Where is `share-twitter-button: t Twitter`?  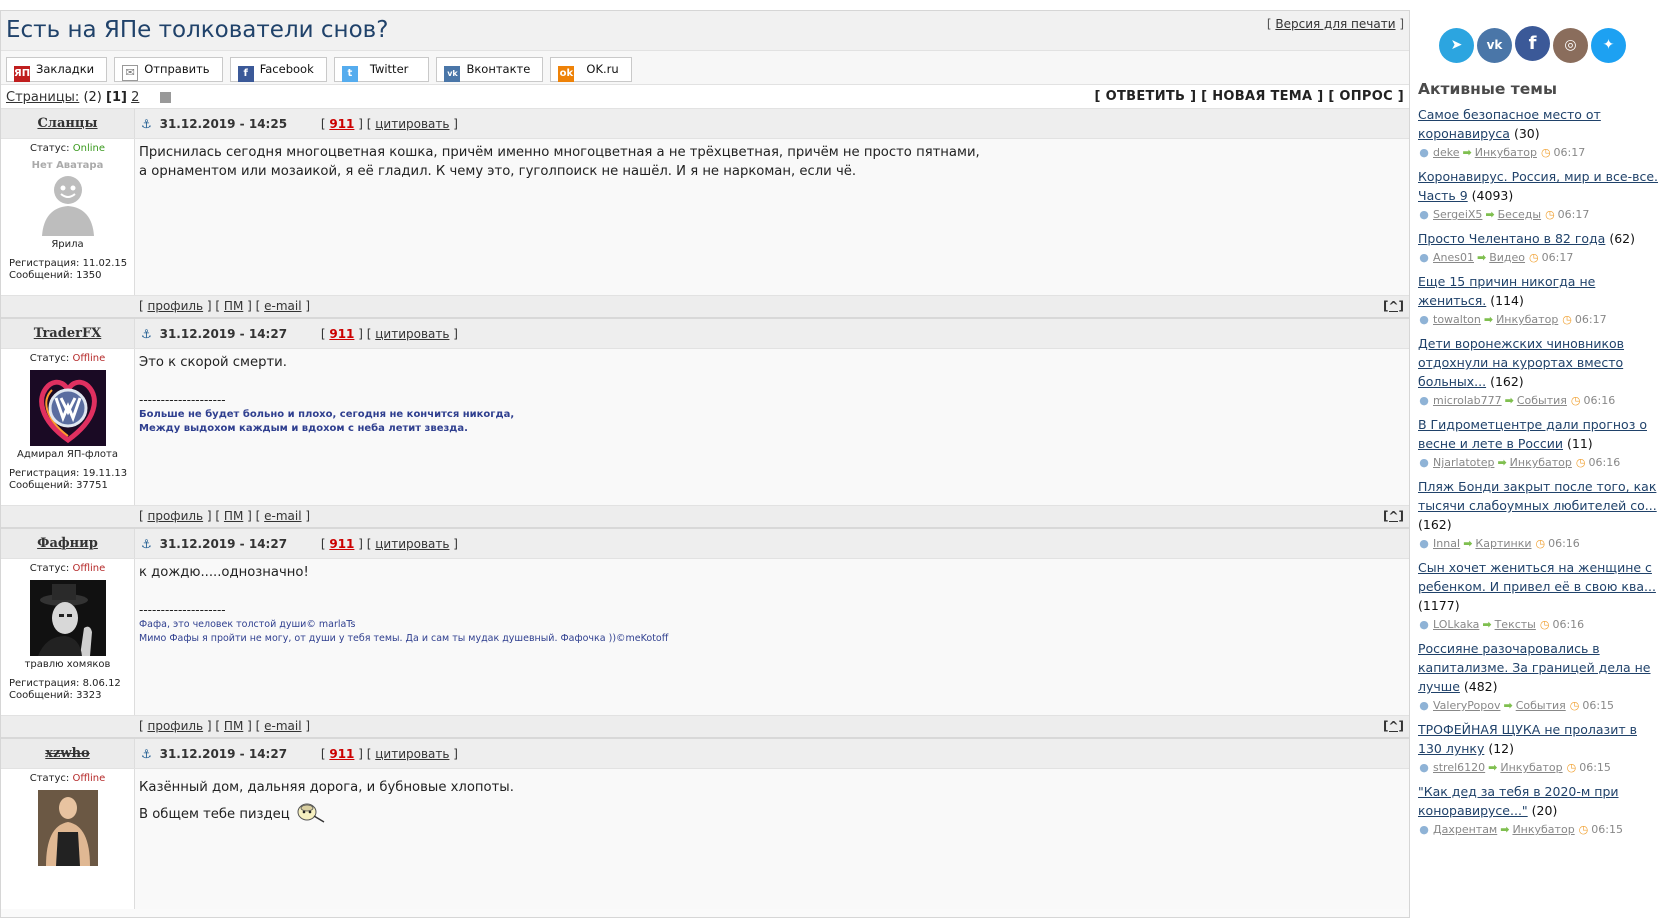
share-twitter-button: t Twitter is located at coordinates (381, 69).